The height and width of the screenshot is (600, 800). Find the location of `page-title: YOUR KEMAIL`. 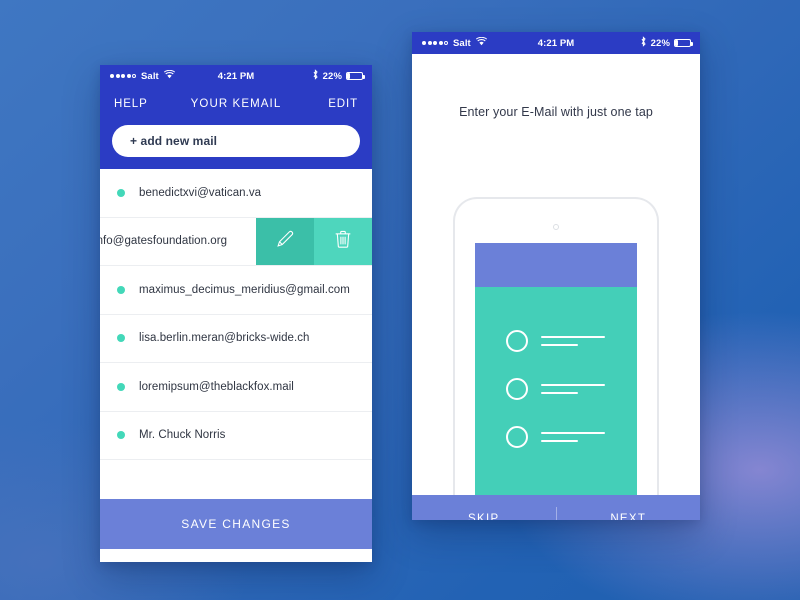

page-title: YOUR KEMAIL is located at coordinates (236, 104).